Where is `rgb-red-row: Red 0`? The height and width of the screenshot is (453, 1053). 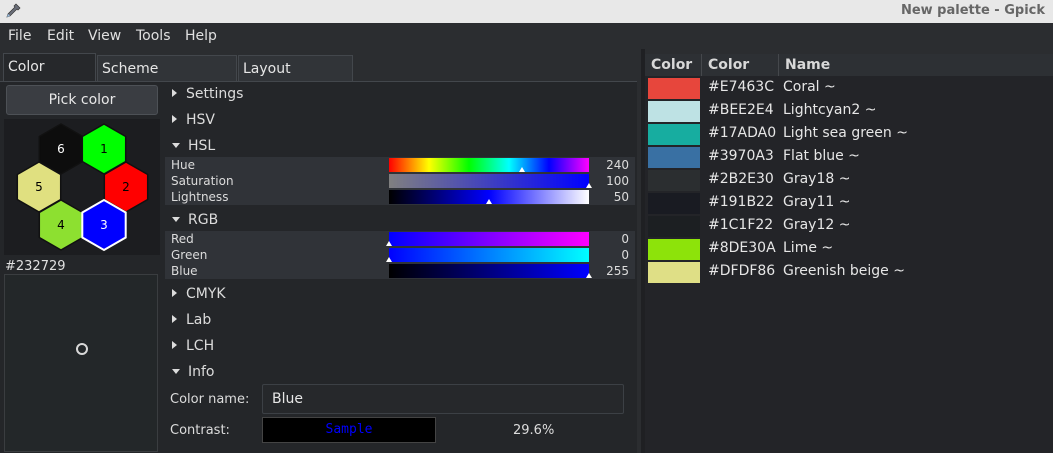 rgb-red-row: Red 0 is located at coordinates (400, 239).